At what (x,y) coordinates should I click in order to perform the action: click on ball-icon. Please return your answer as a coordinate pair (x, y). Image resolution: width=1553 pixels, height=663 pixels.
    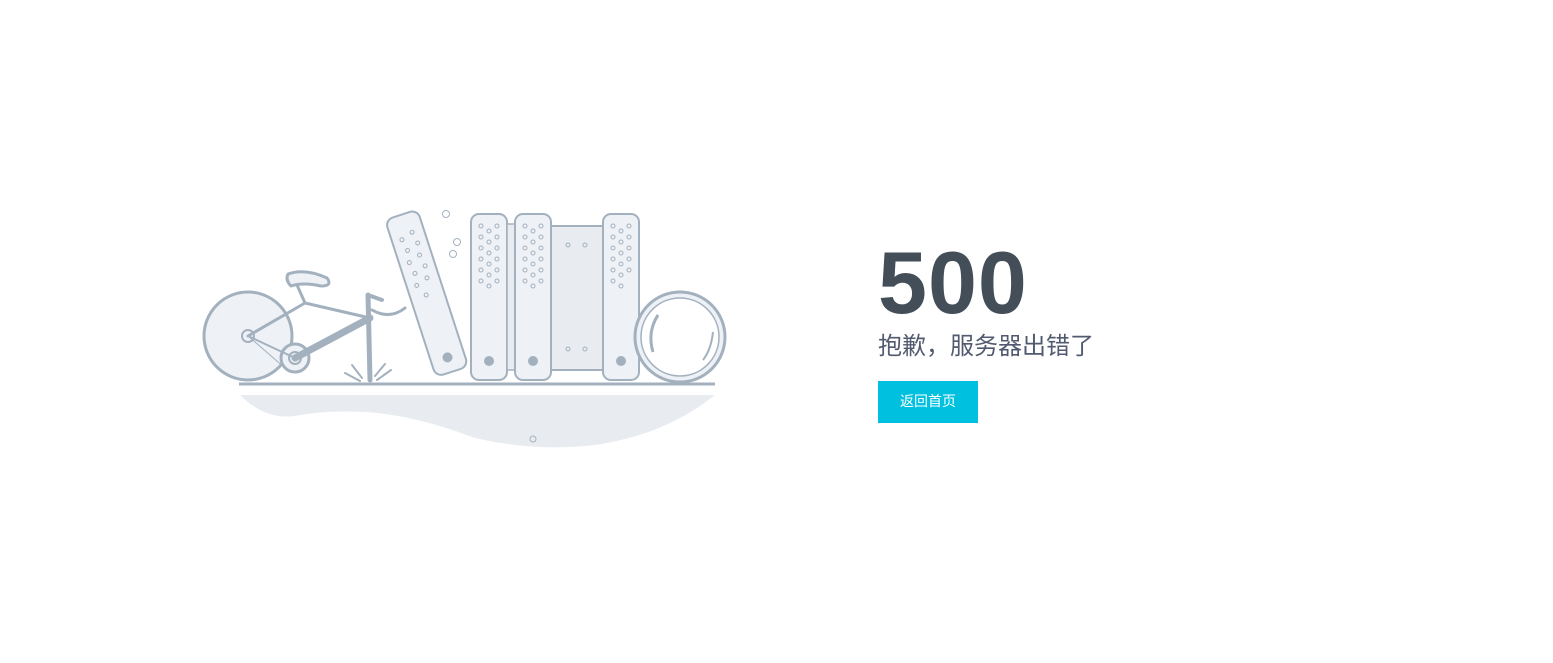
    Looking at the image, I should click on (680, 337).